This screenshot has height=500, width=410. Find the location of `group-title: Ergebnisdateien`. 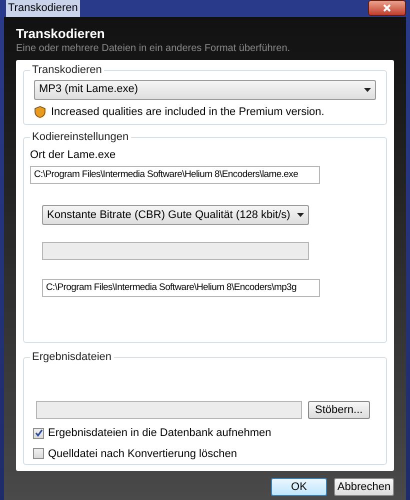

group-title: Ergebnisdateien is located at coordinates (72, 357).